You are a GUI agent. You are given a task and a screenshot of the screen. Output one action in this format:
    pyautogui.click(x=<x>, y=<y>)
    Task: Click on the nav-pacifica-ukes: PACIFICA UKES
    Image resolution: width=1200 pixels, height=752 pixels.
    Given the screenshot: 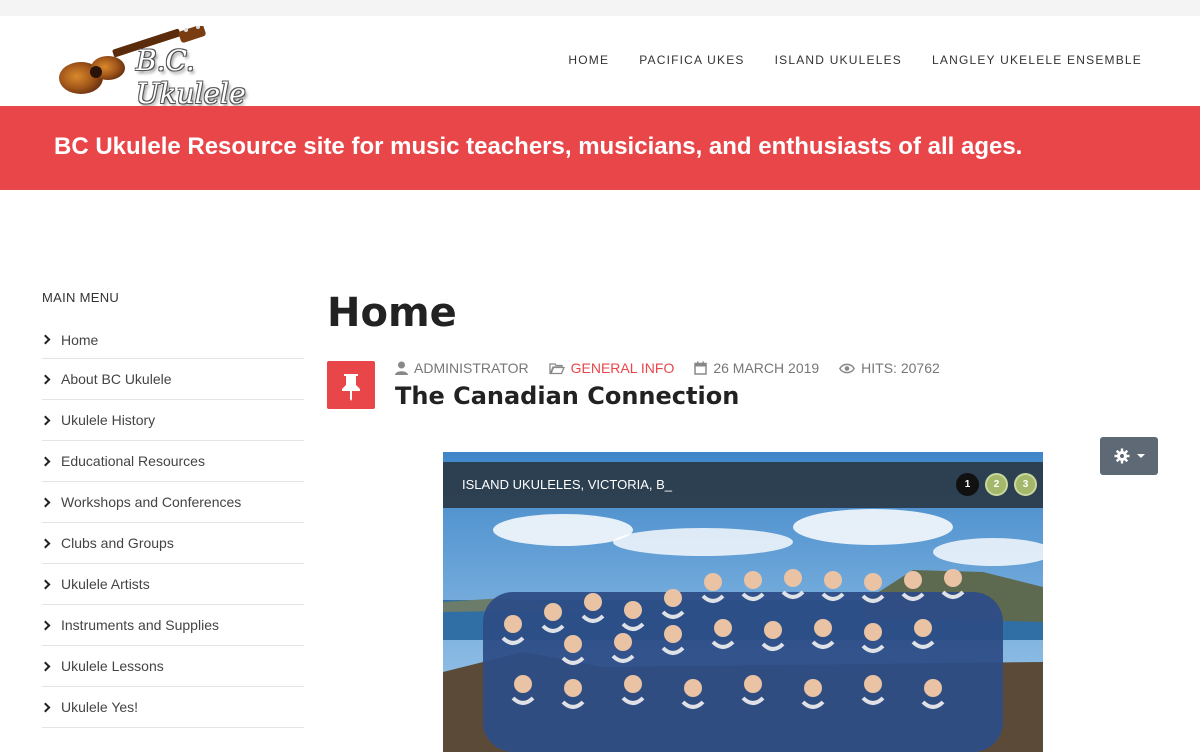 What is the action you would take?
    pyautogui.click(x=691, y=60)
    